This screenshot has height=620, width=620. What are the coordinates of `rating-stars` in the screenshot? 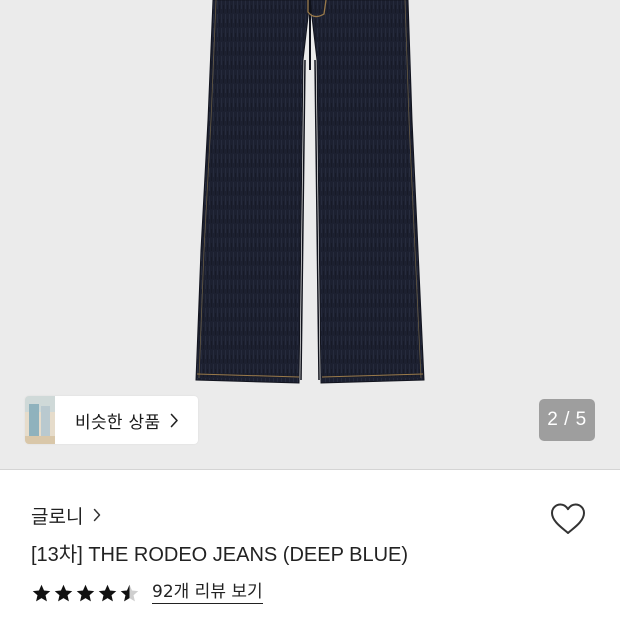 It's located at (86, 593).